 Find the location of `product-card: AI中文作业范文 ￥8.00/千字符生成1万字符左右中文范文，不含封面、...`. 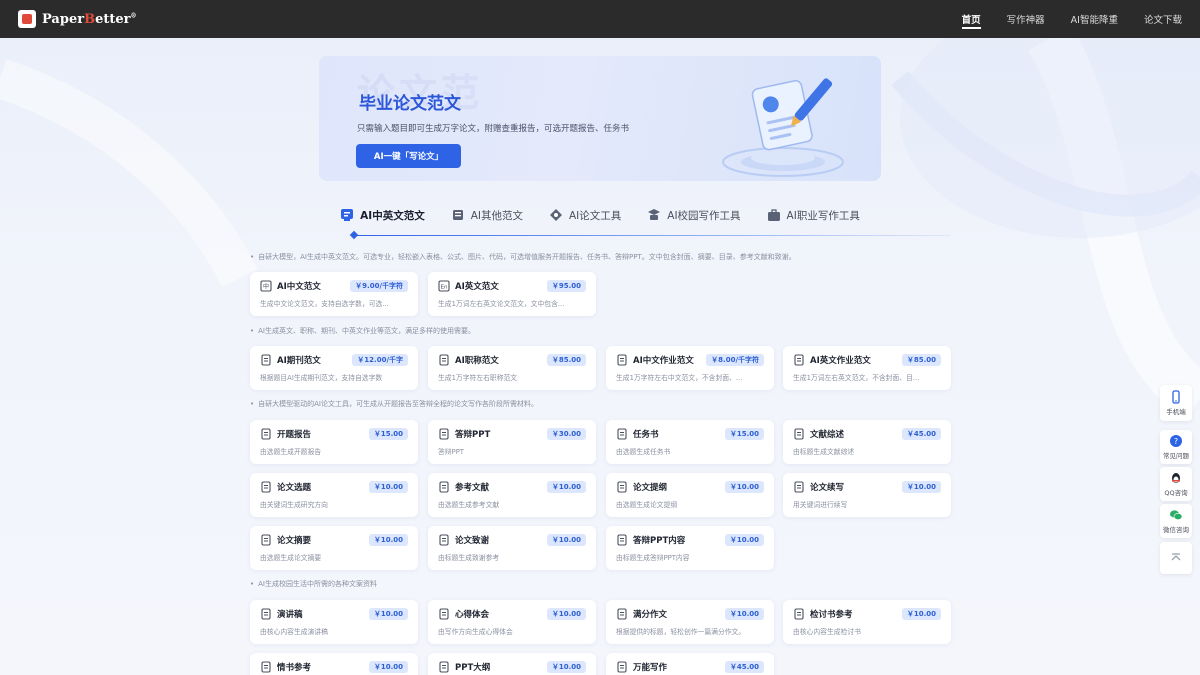

product-card: AI中文作业范文 ￥8.00/千字符生成1万字符左右中文范文，不含封面、... is located at coordinates (690, 368).